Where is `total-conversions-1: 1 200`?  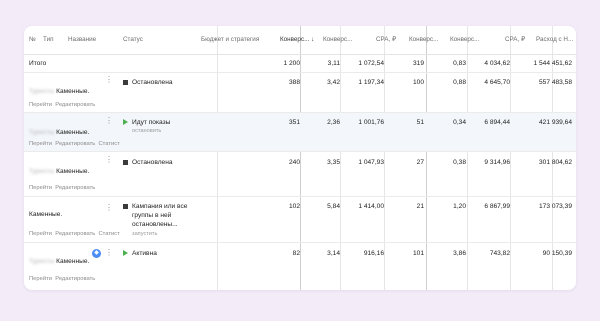
total-conversions-1: 1 200 is located at coordinates (291, 63).